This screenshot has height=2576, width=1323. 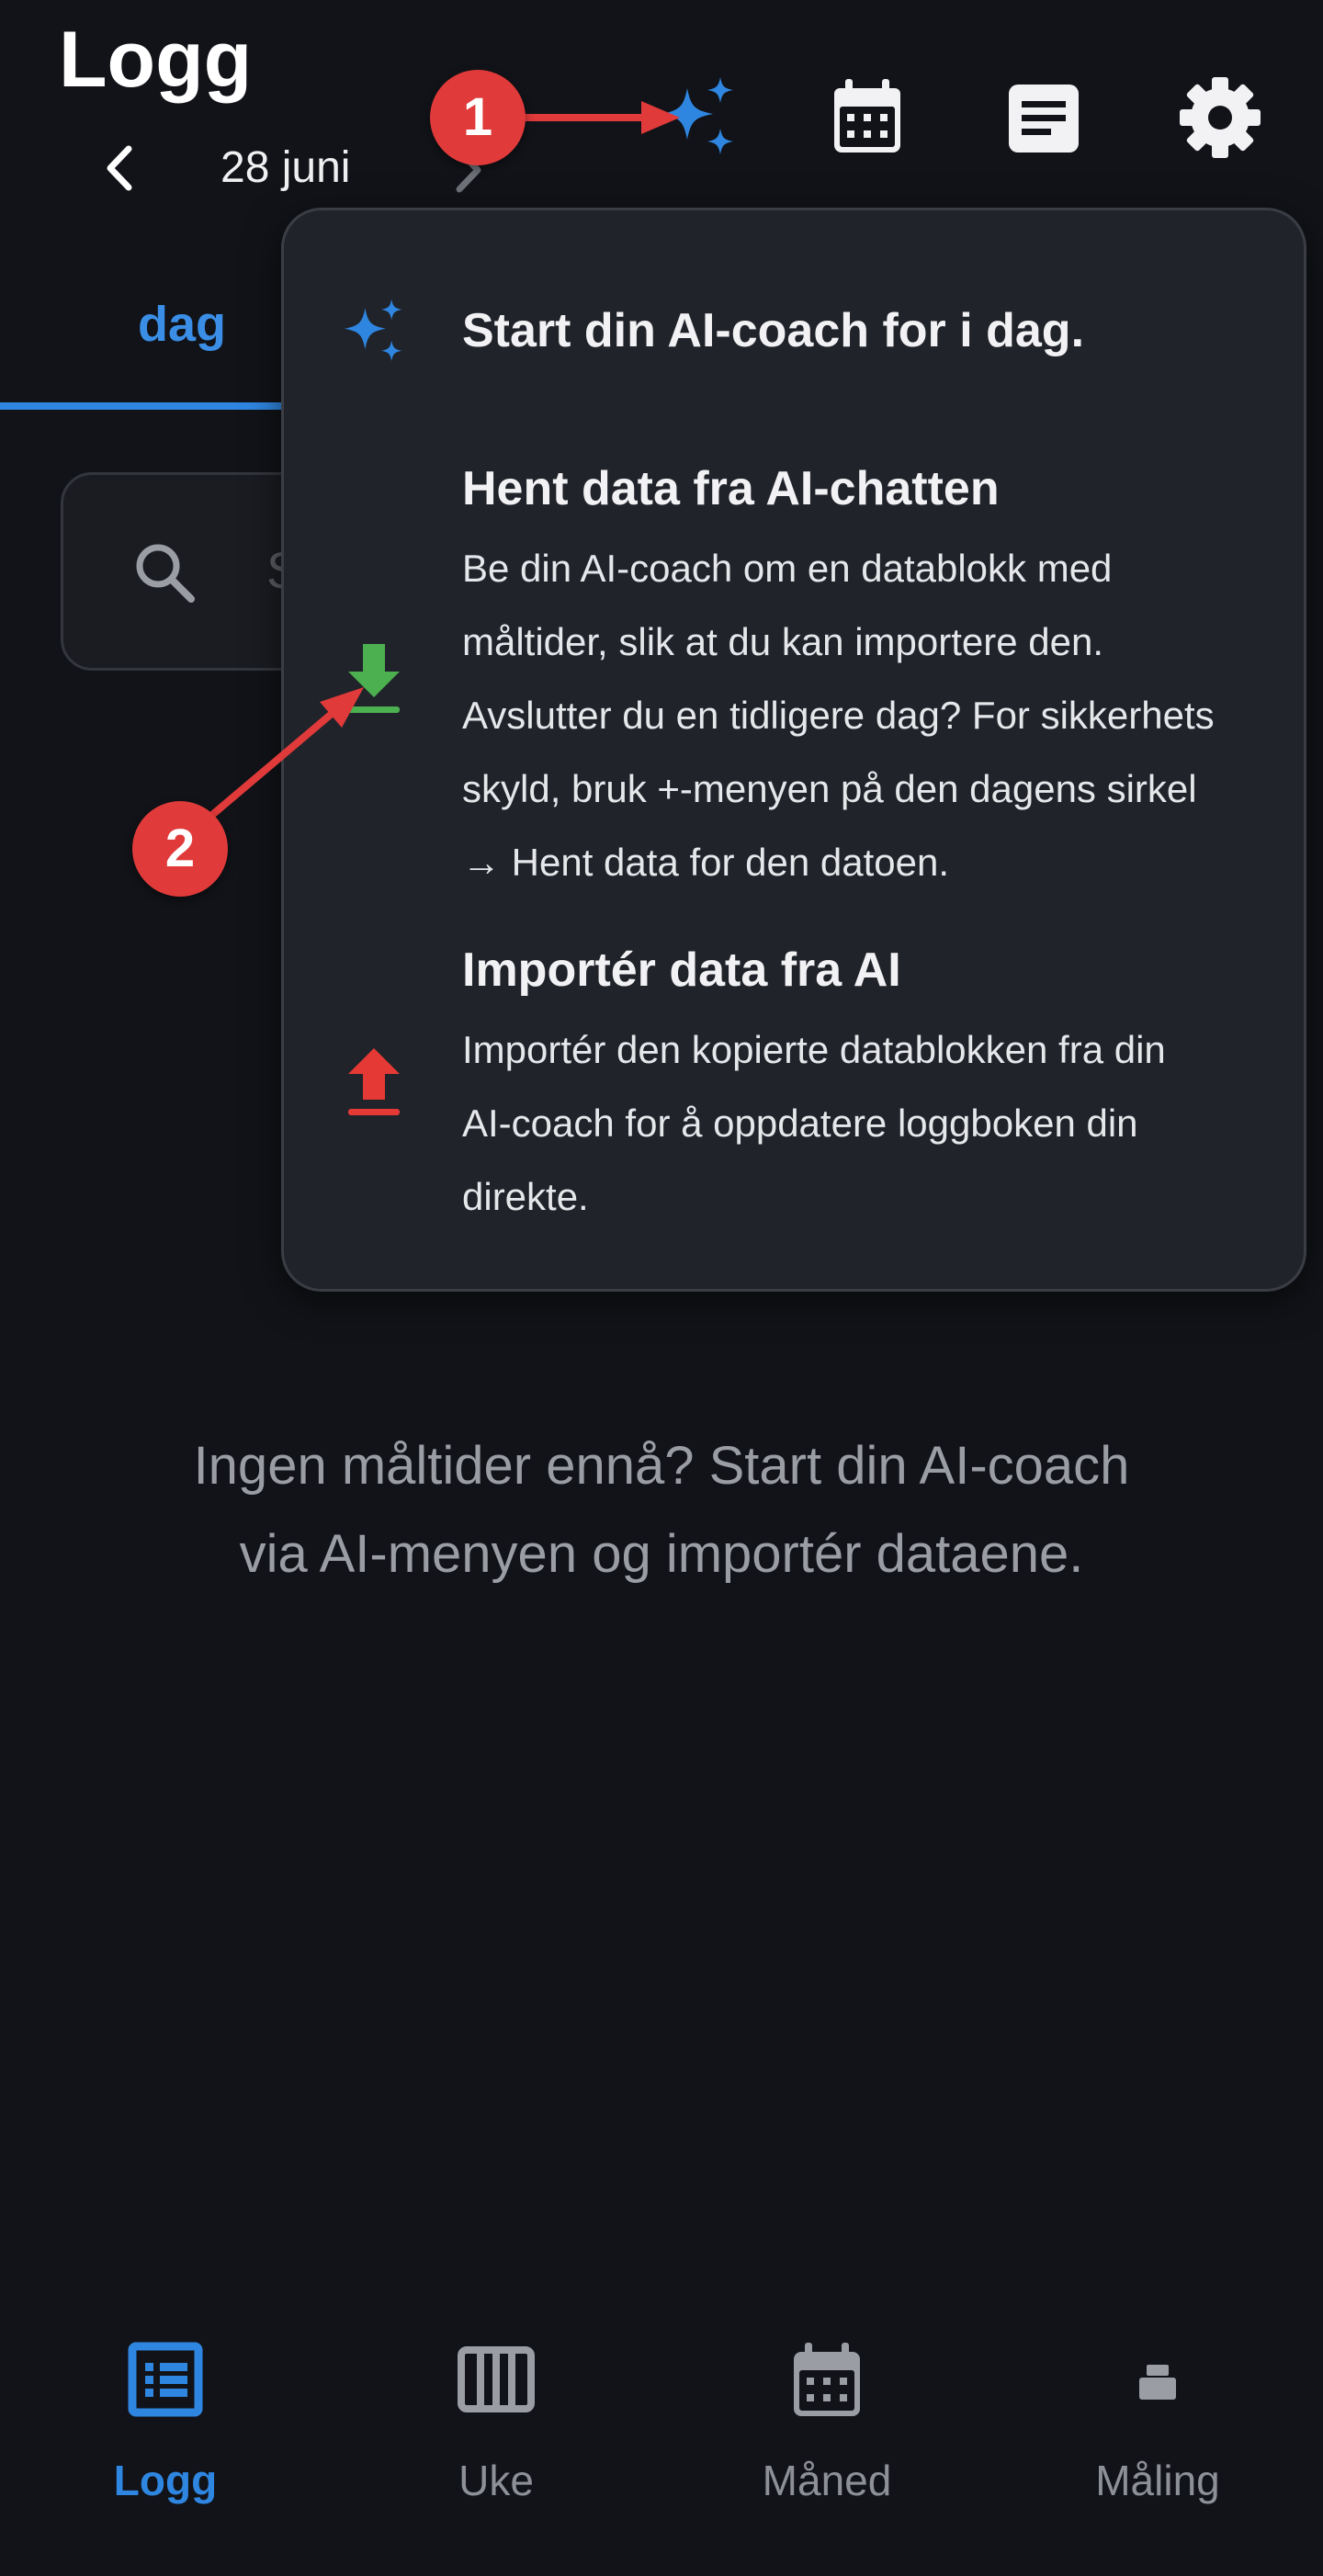 I want to click on description-line: AI-coach for å oppdatere loggboken din, so click(x=800, y=1123).